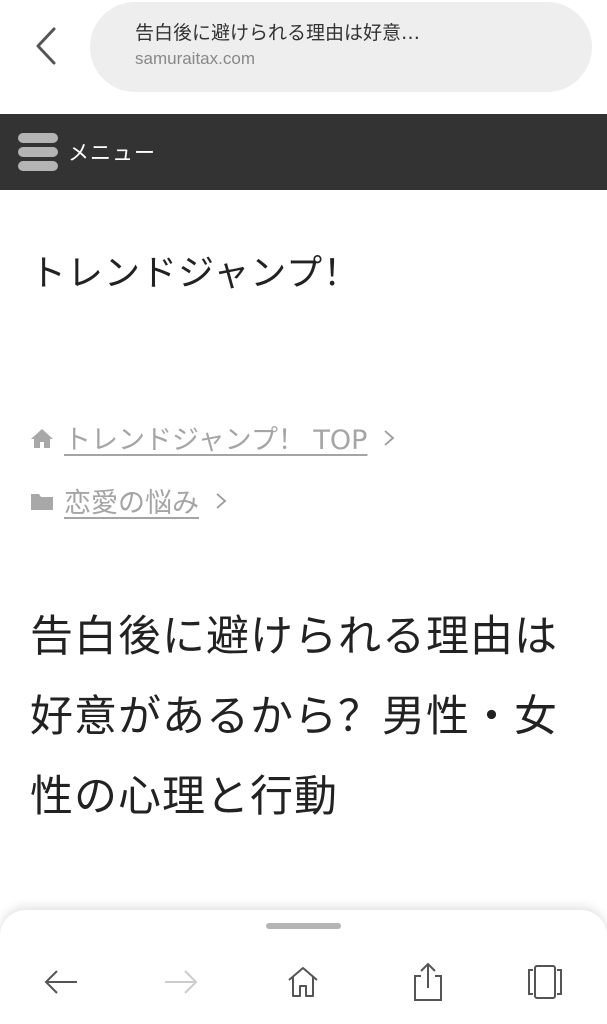 The height and width of the screenshot is (1024, 607). Describe the element at coordinates (131, 500) in the screenshot. I see `breadcrumb-link-category: 恋愛の悩み` at that location.